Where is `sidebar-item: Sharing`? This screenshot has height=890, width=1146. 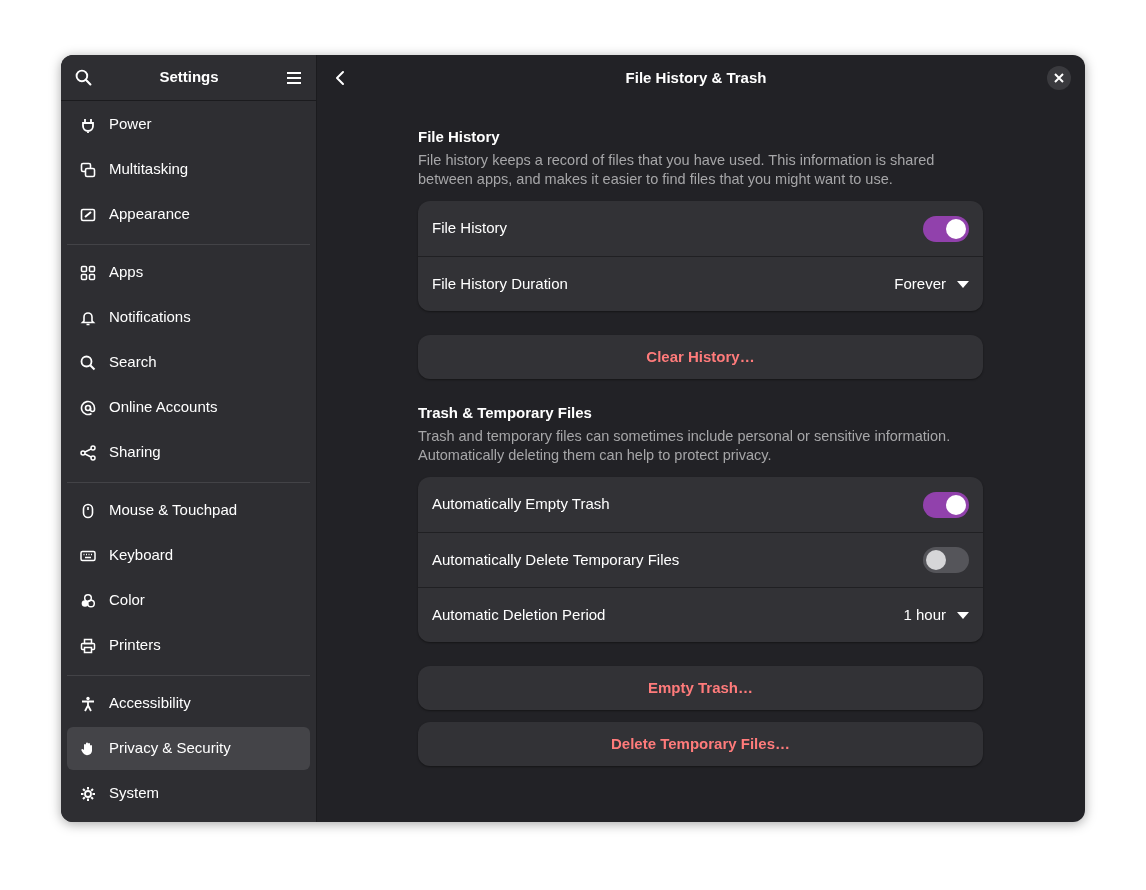
sidebar-item: Sharing is located at coordinates (188, 452).